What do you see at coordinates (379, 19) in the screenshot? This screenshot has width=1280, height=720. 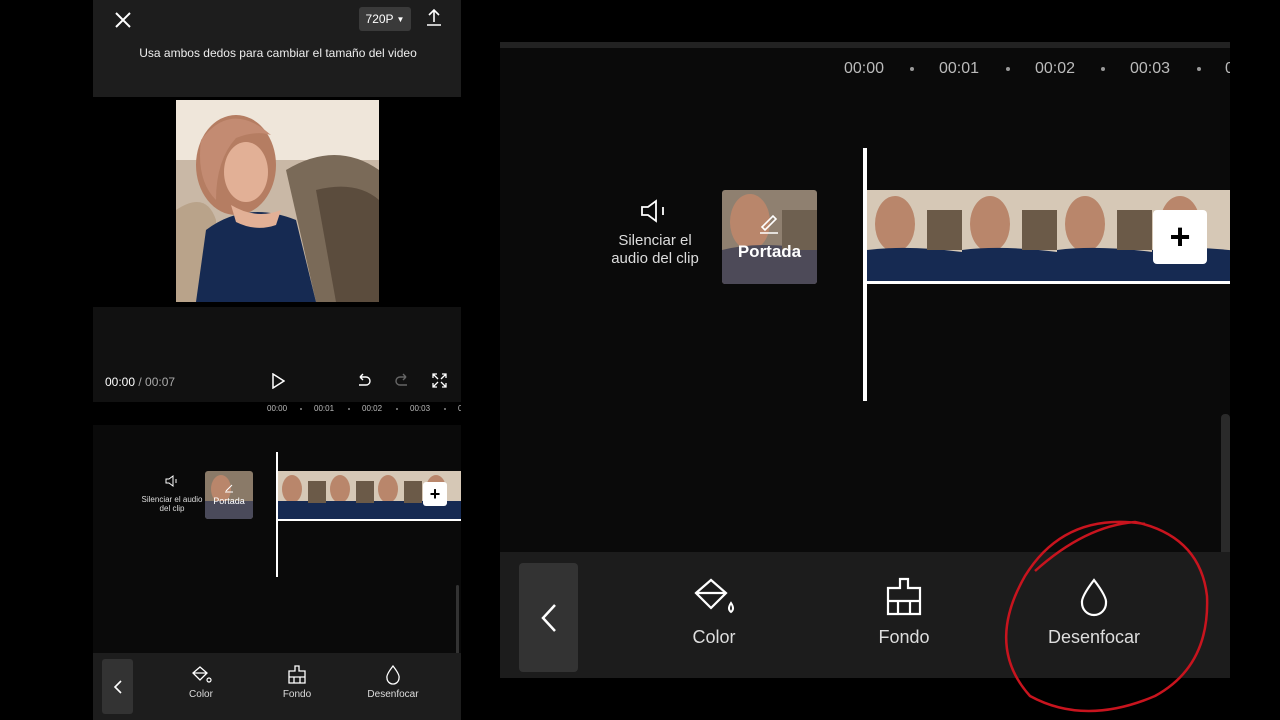 I see `resolution-label: 720P` at bounding box center [379, 19].